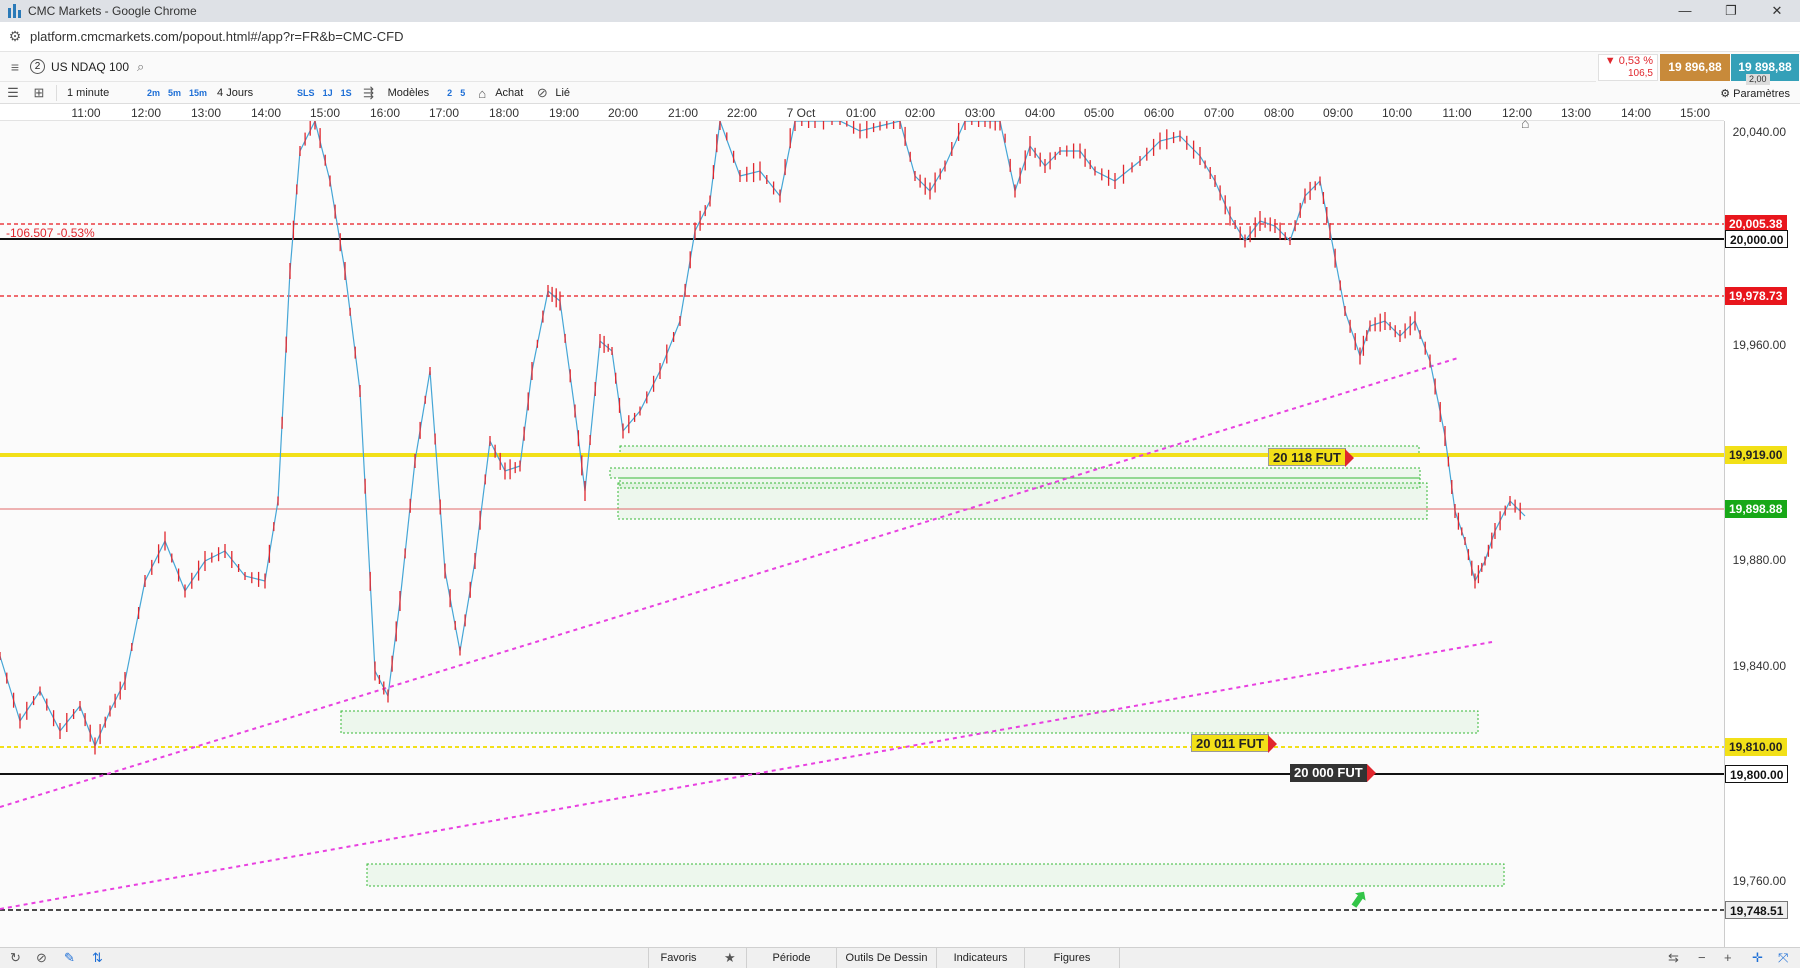 The image size is (1800, 968). Describe the element at coordinates (1756, 509) in the screenshot. I see `price-tag-current: 19,898.88` at that location.